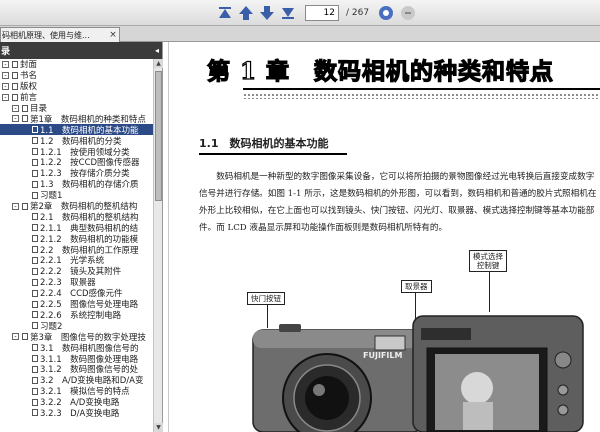 The width and height of the screenshot is (600, 432). I want to click on bookmark-item: 2.1.2 数码相机的功能模, so click(76, 239).